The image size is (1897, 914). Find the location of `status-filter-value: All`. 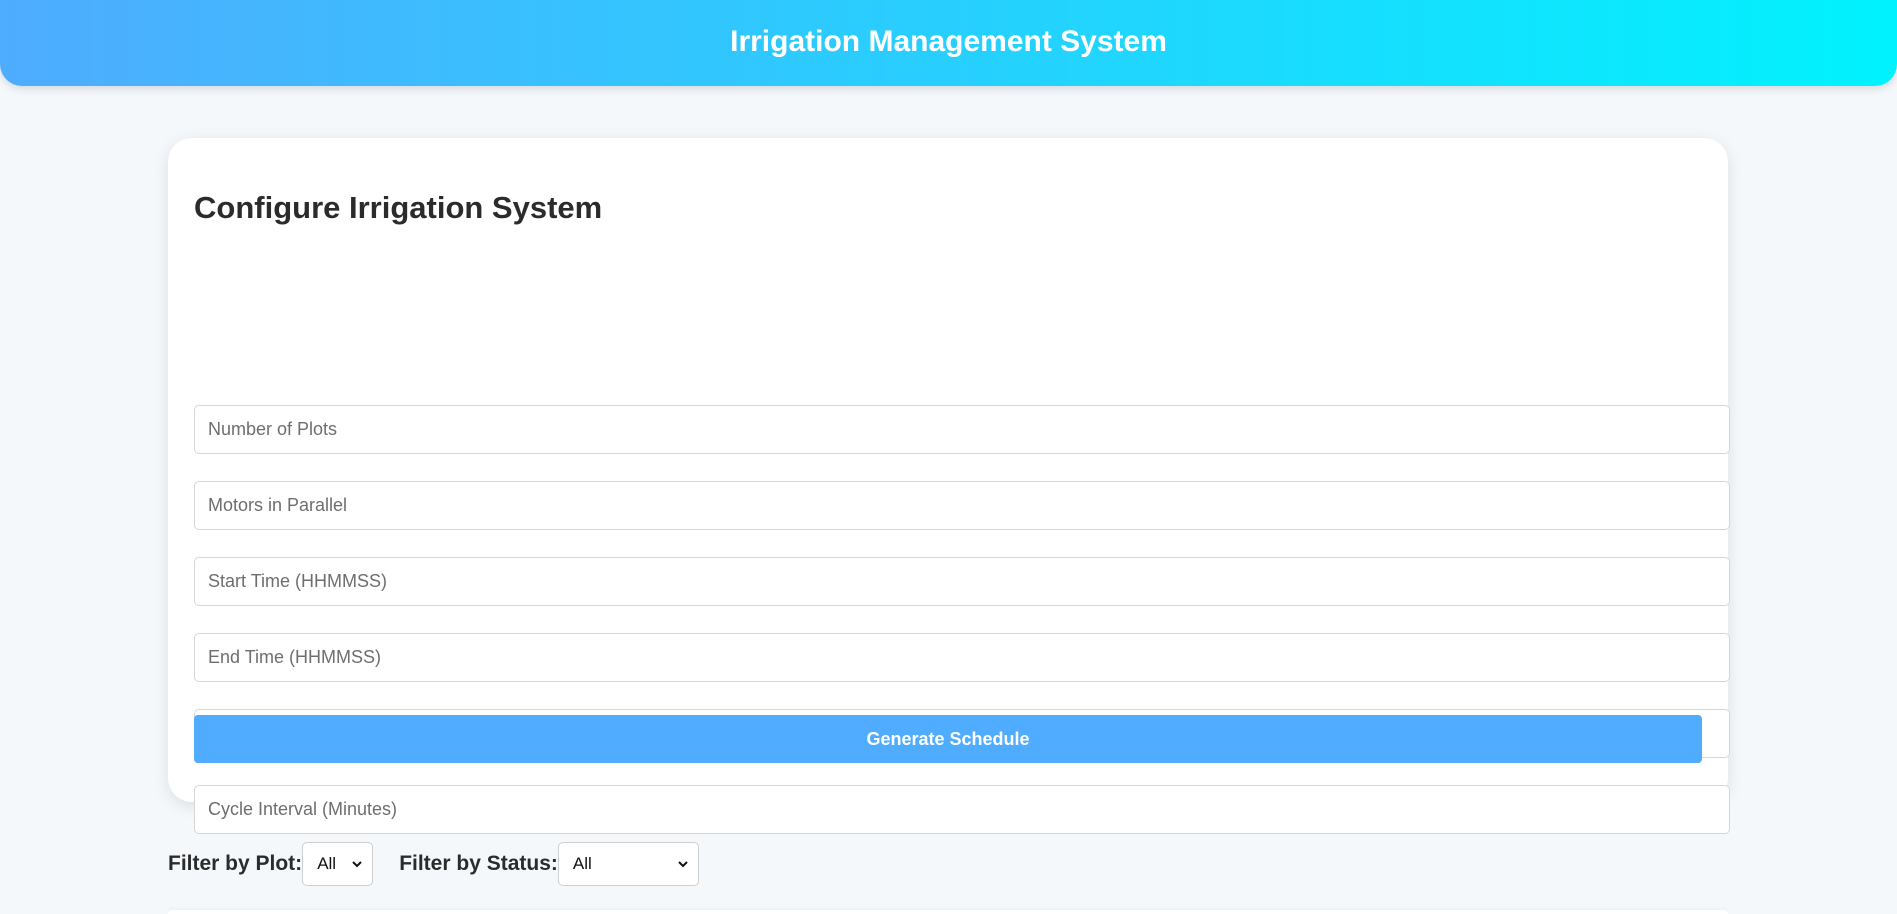

status-filter-value: All is located at coordinates (582, 863).